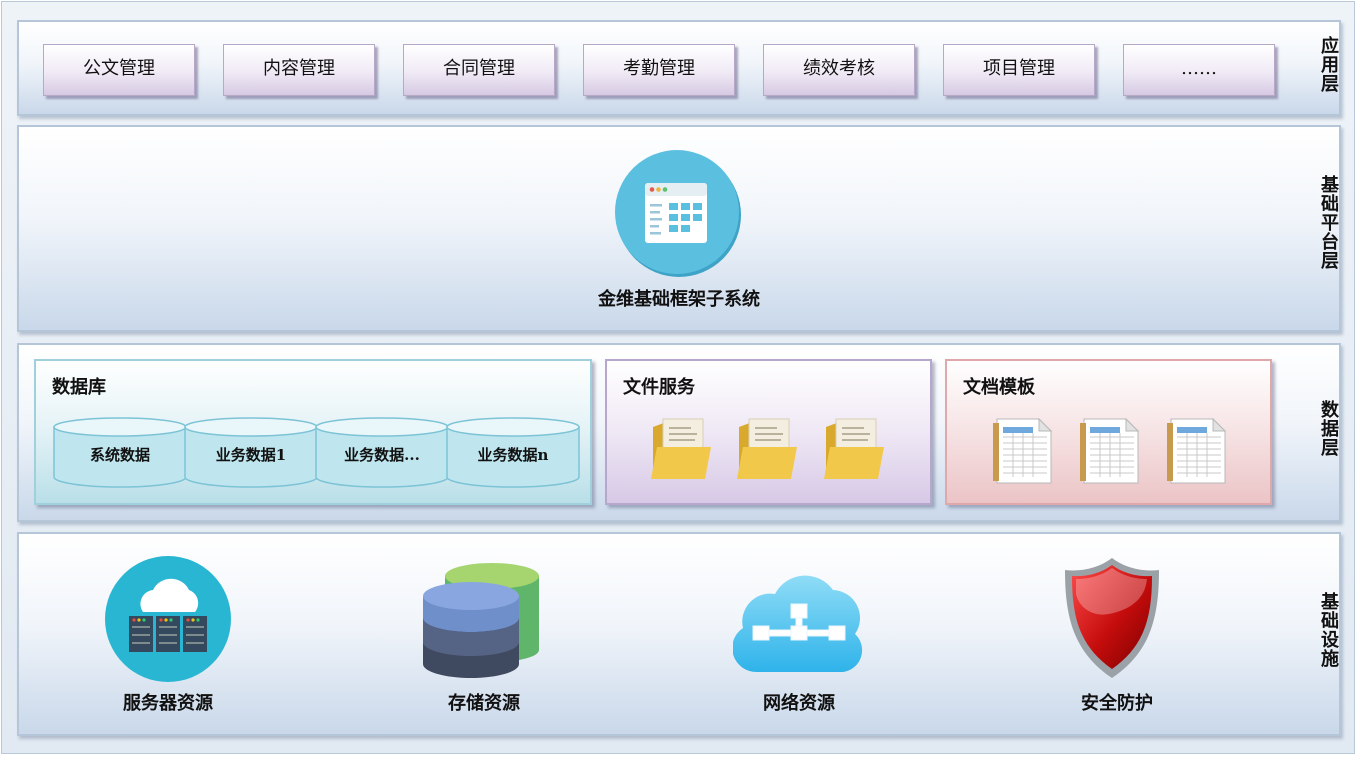 The image size is (1358, 757). Describe the element at coordinates (479, 70) in the screenshot. I see `module-contract: 合同管理` at that location.